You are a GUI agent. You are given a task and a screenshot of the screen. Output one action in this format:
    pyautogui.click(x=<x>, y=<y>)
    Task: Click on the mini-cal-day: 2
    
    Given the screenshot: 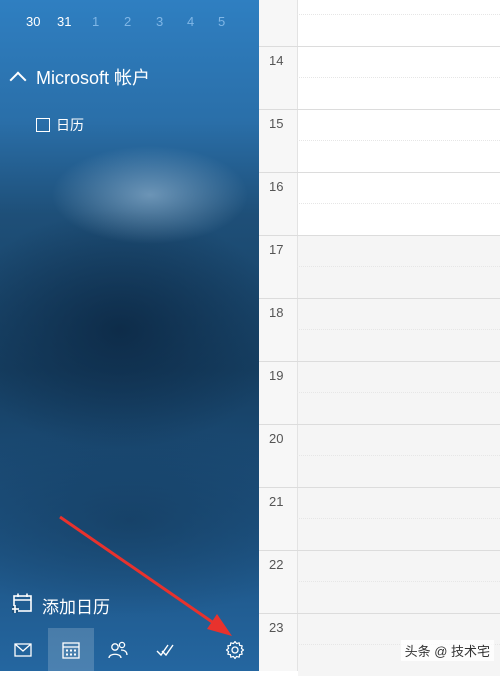 What is the action you would take?
    pyautogui.click(x=127, y=21)
    